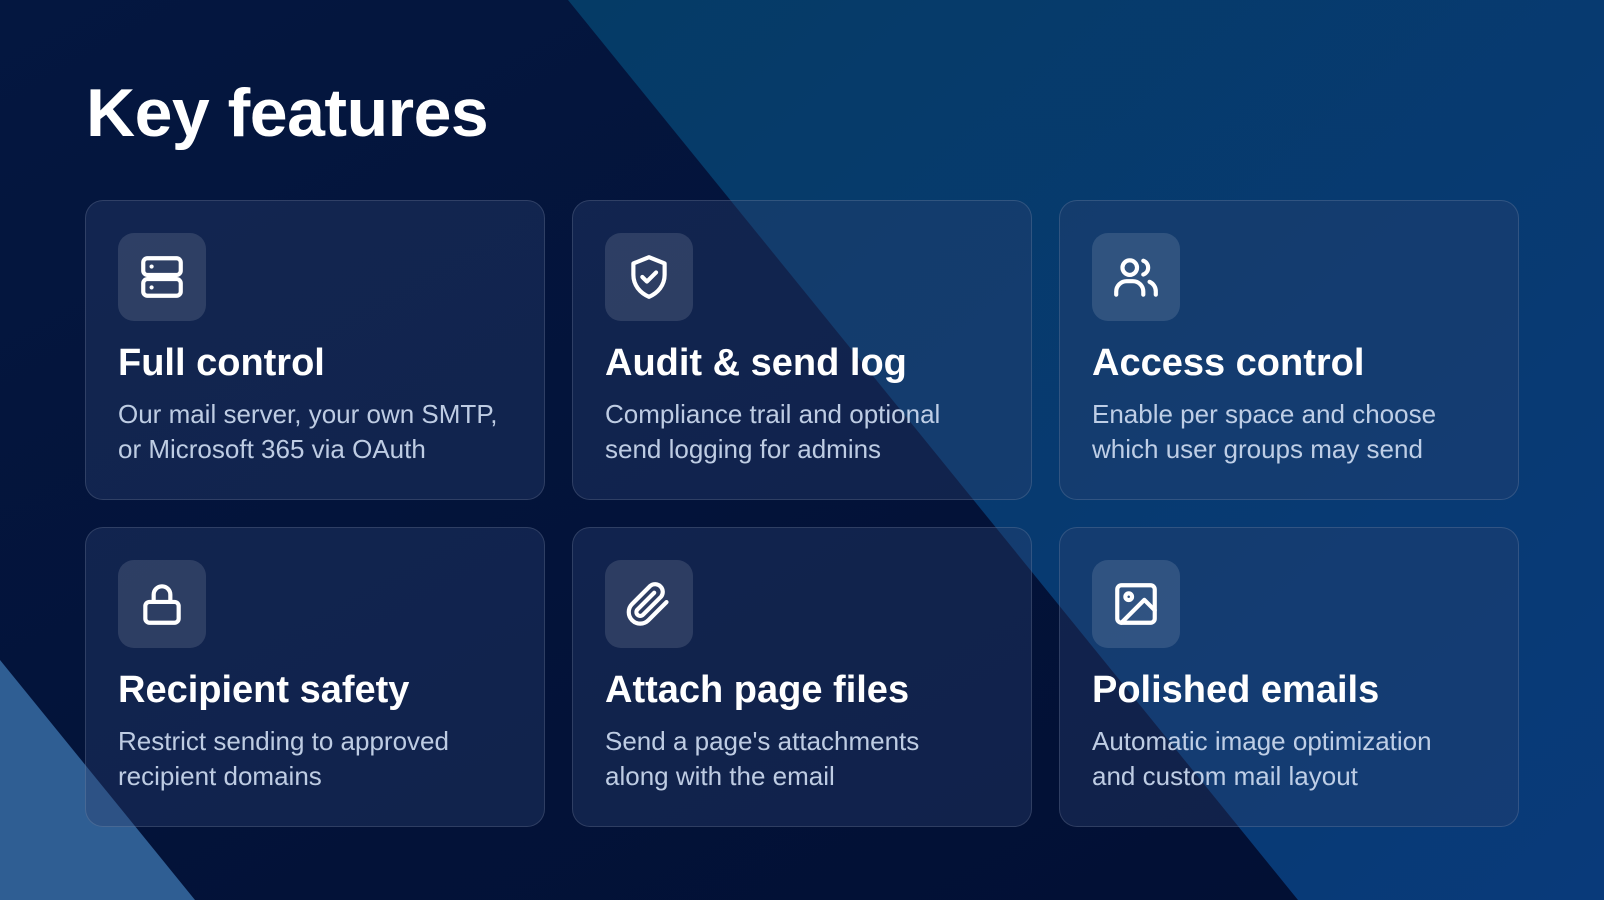  Describe the element at coordinates (1228, 363) in the screenshot. I see `feature-title: Access control` at that location.